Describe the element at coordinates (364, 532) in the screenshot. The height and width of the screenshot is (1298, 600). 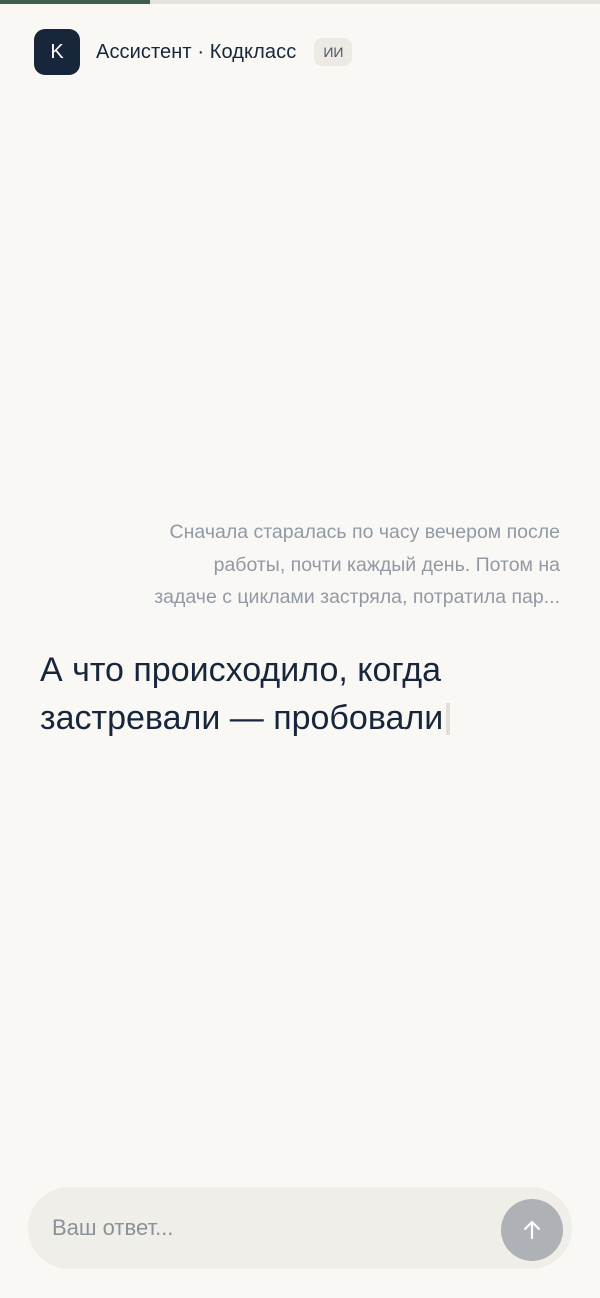
I see `user-message-line: Сначала старалась по часу вечером после` at that location.